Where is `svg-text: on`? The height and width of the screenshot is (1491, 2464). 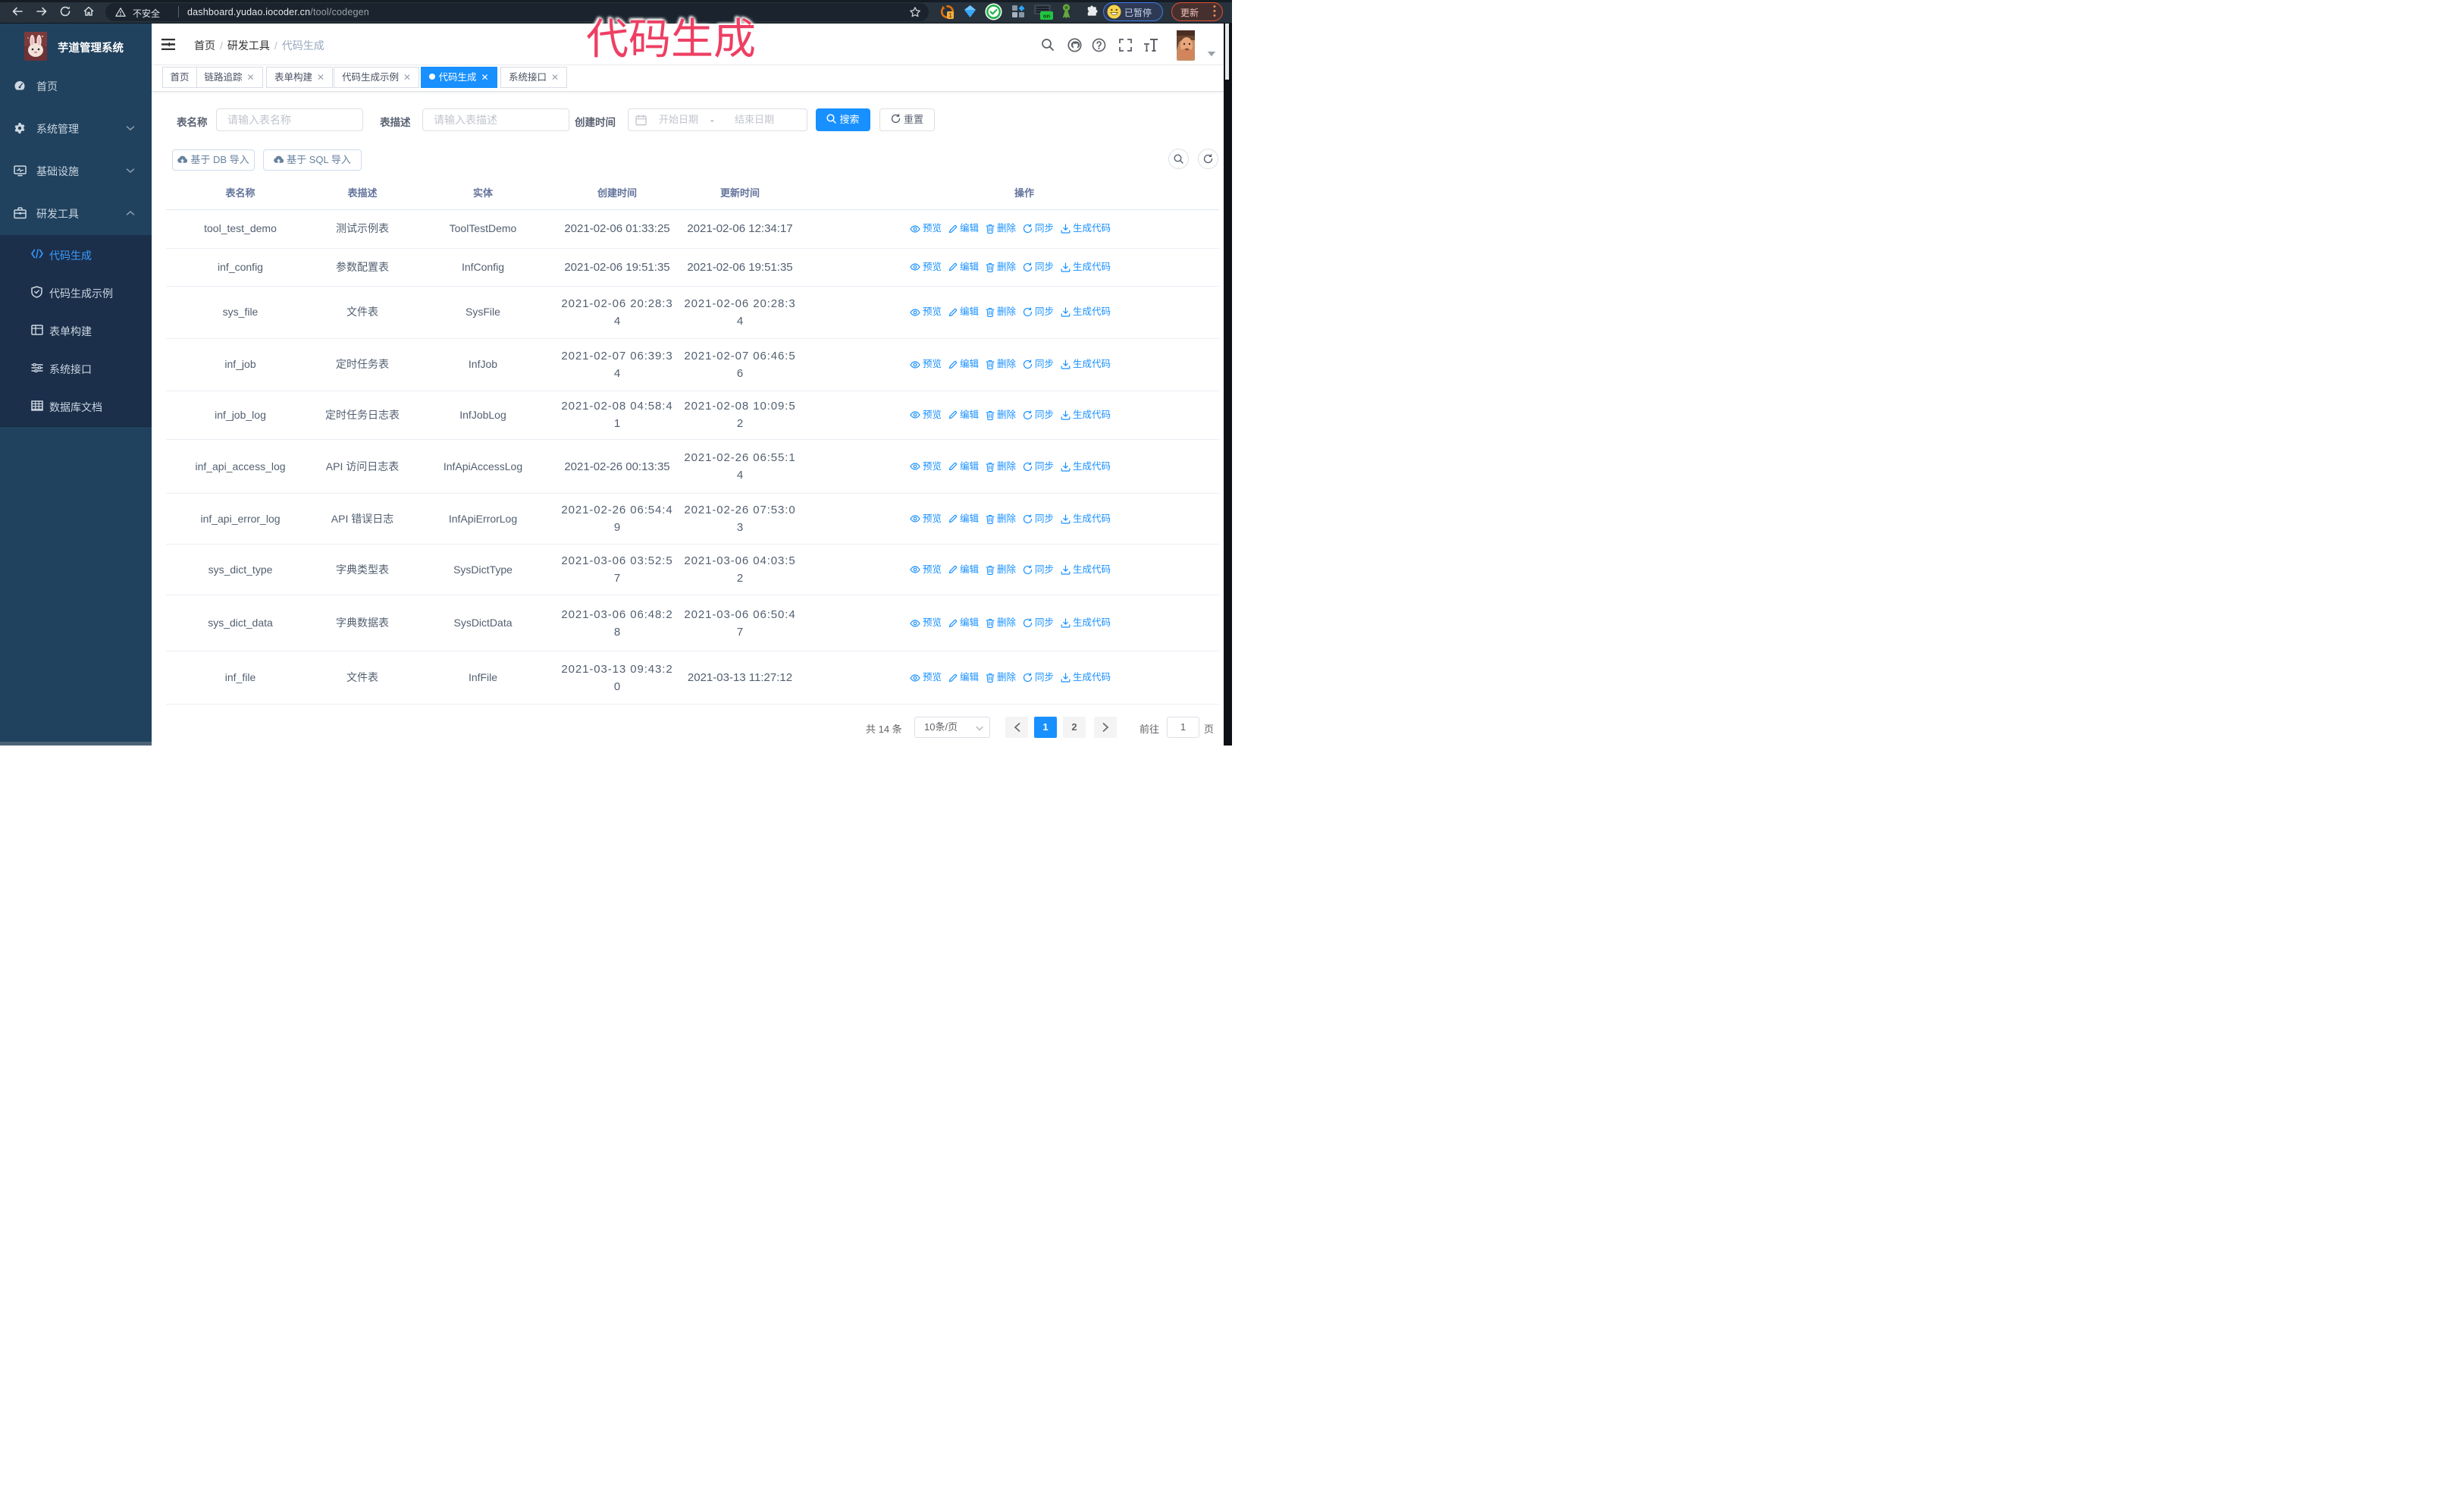
svg-text: on is located at coordinates (1047, 16).